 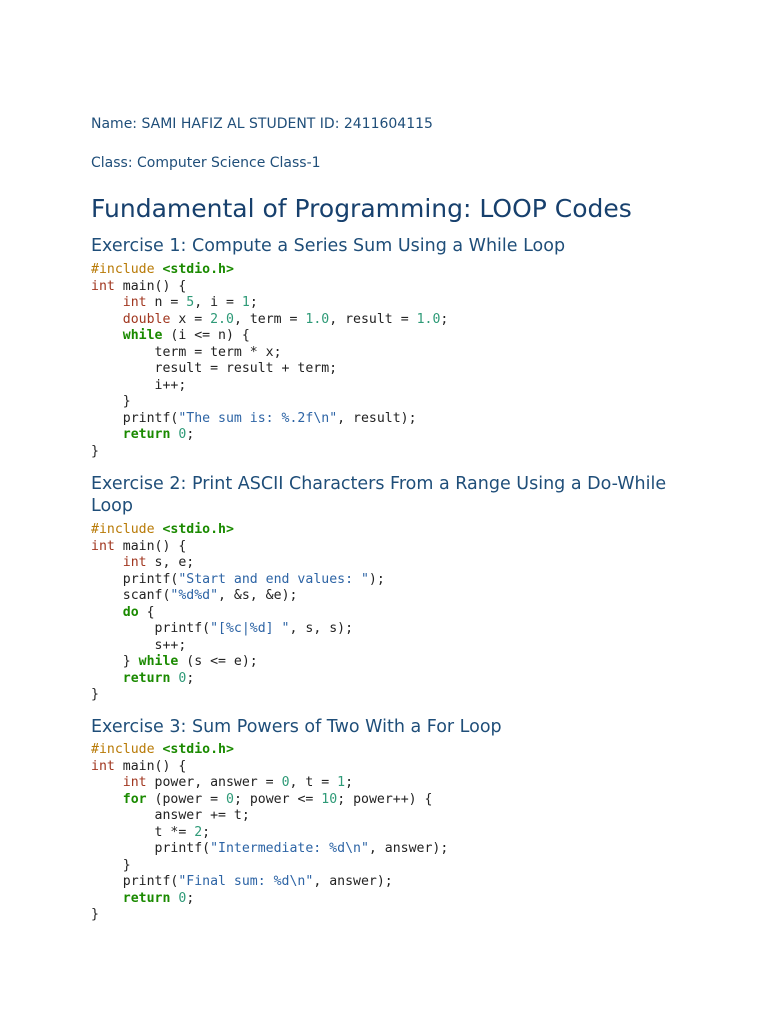 I want to click on document-title: Fundamental of Programming: LOOP Codes, so click(x=361, y=208).